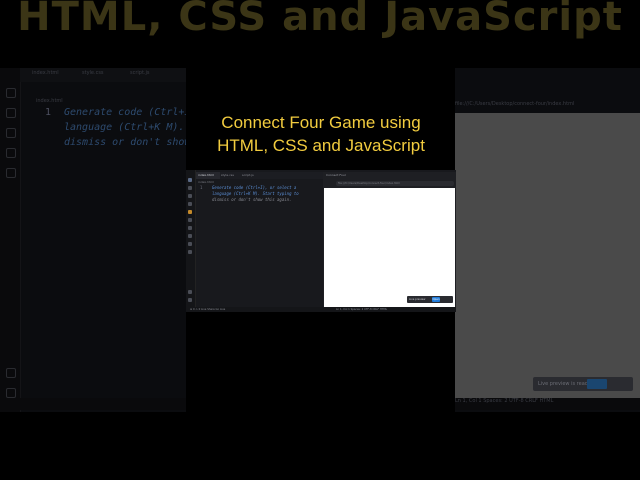 This screenshot has width=640, height=480. What do you see at coordinates (564, 384) in the screenshot?
I see `background-notice-text: Live preview is ready` at bounding box center [564, 384].